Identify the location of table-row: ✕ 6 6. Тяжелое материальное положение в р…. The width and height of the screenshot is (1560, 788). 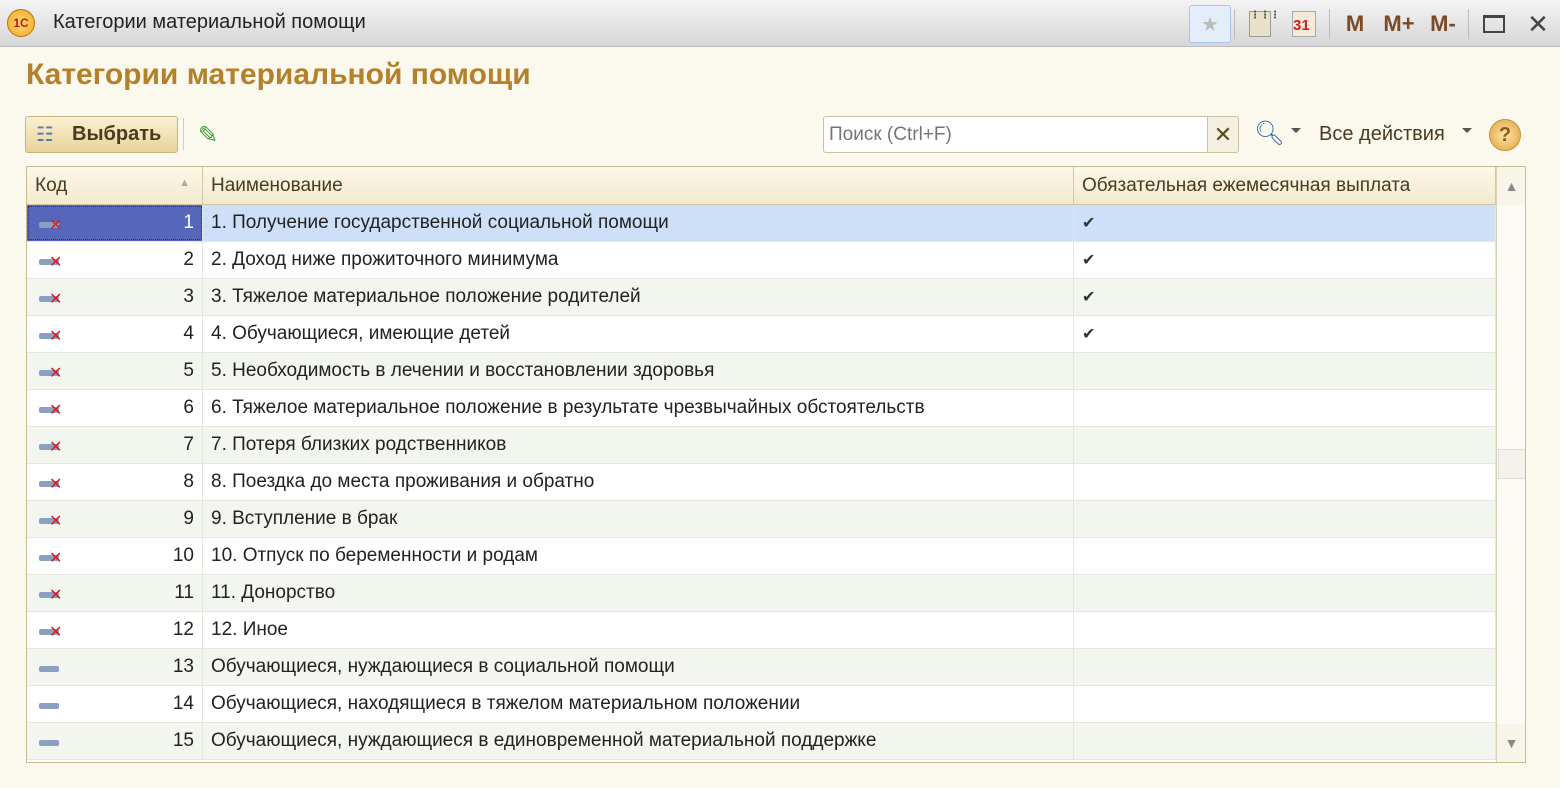
(761, 408).